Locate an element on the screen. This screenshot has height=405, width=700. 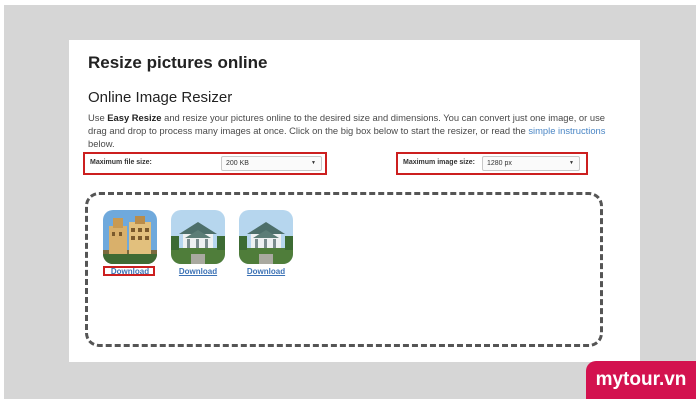
easy-resize-brand: Easy Resize is located at coordinates (134, 117).